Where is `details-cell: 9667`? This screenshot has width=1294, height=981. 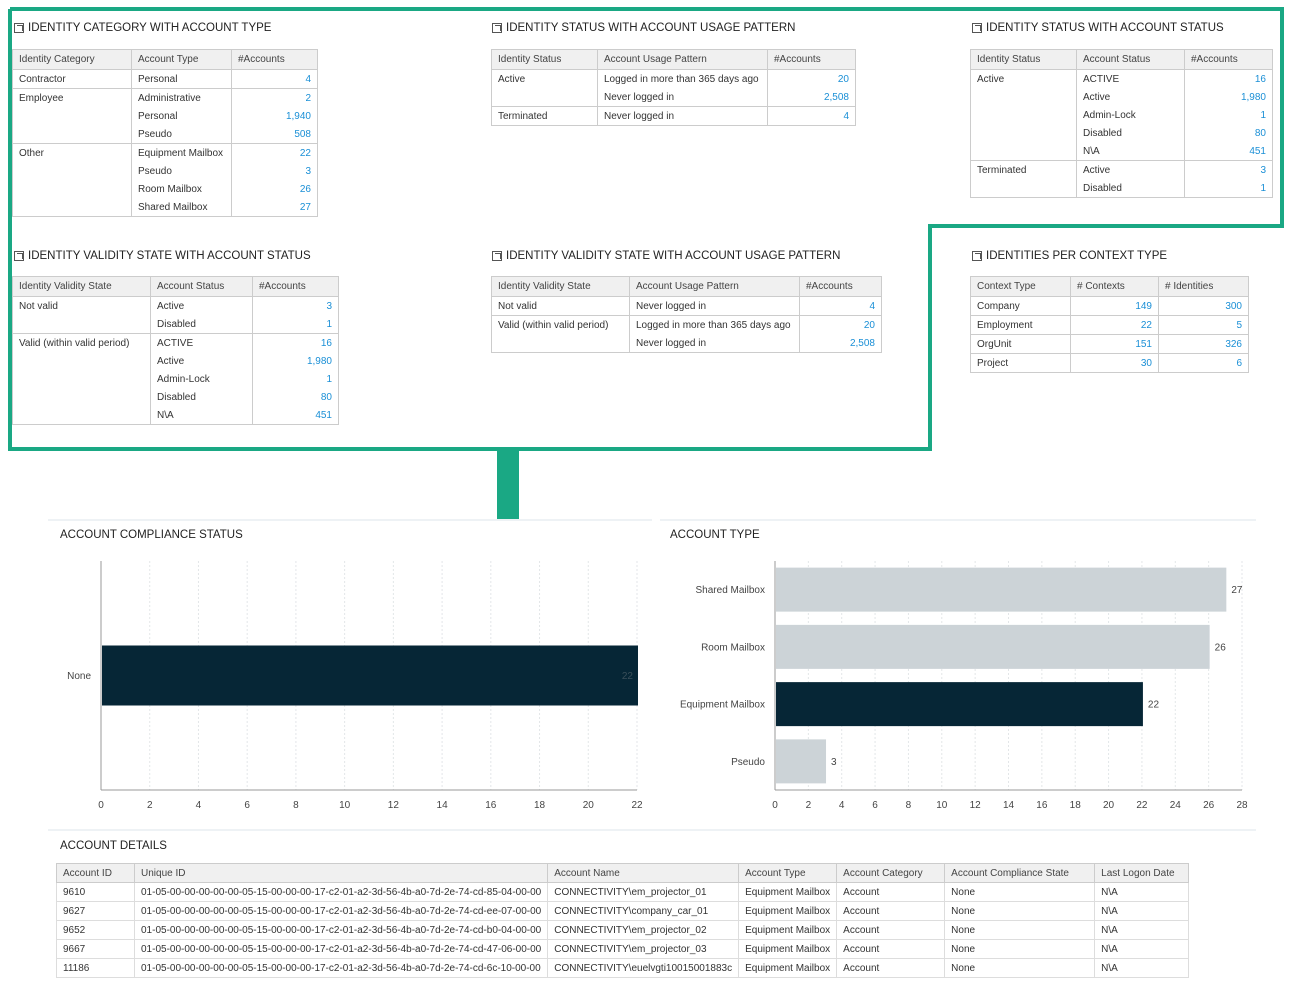 details-cell: 9667 is located at coordinates (95, 949).